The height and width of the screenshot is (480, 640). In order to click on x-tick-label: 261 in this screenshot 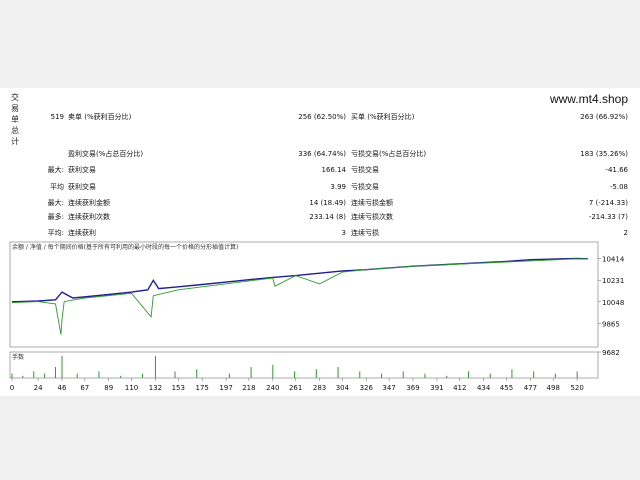, I will do `click(295, 388)`.